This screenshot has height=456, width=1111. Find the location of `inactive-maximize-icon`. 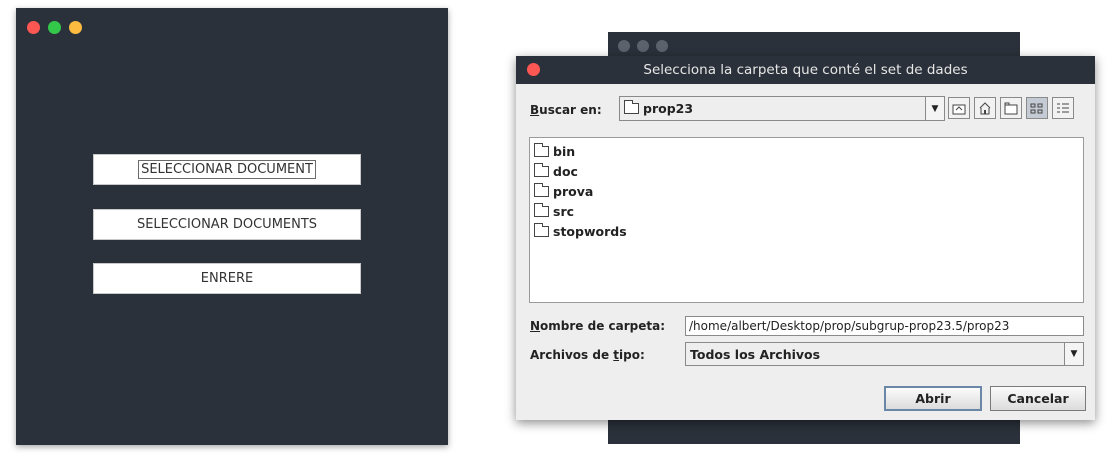

inactive-maximize-icon is located at coordinates (643, 46).